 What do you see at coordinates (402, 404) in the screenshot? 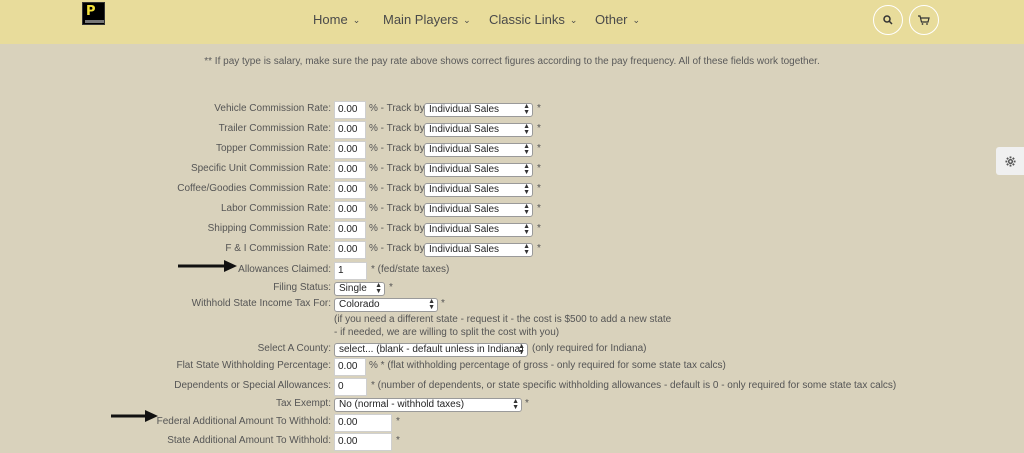
I see `select-value: No (normal - withhold taxes)` at bounding box center [402, 404].